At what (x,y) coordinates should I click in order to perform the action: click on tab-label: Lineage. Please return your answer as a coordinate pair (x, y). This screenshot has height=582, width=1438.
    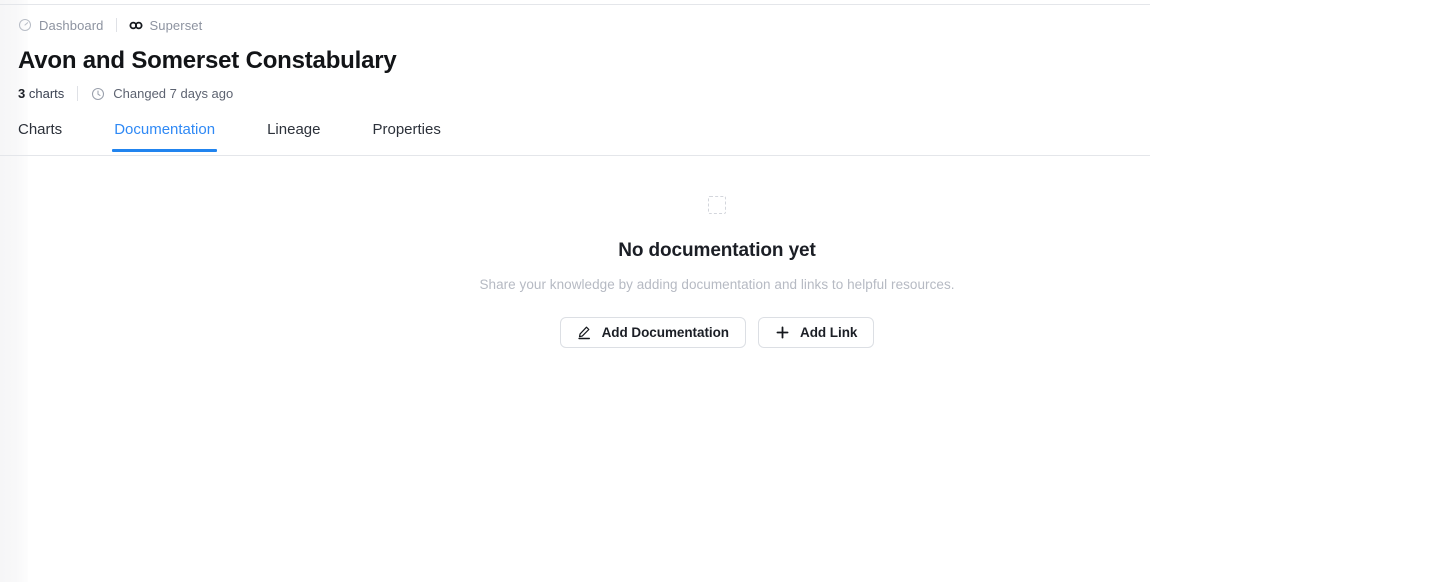
    Looking at the image, I should click on (294, 129).